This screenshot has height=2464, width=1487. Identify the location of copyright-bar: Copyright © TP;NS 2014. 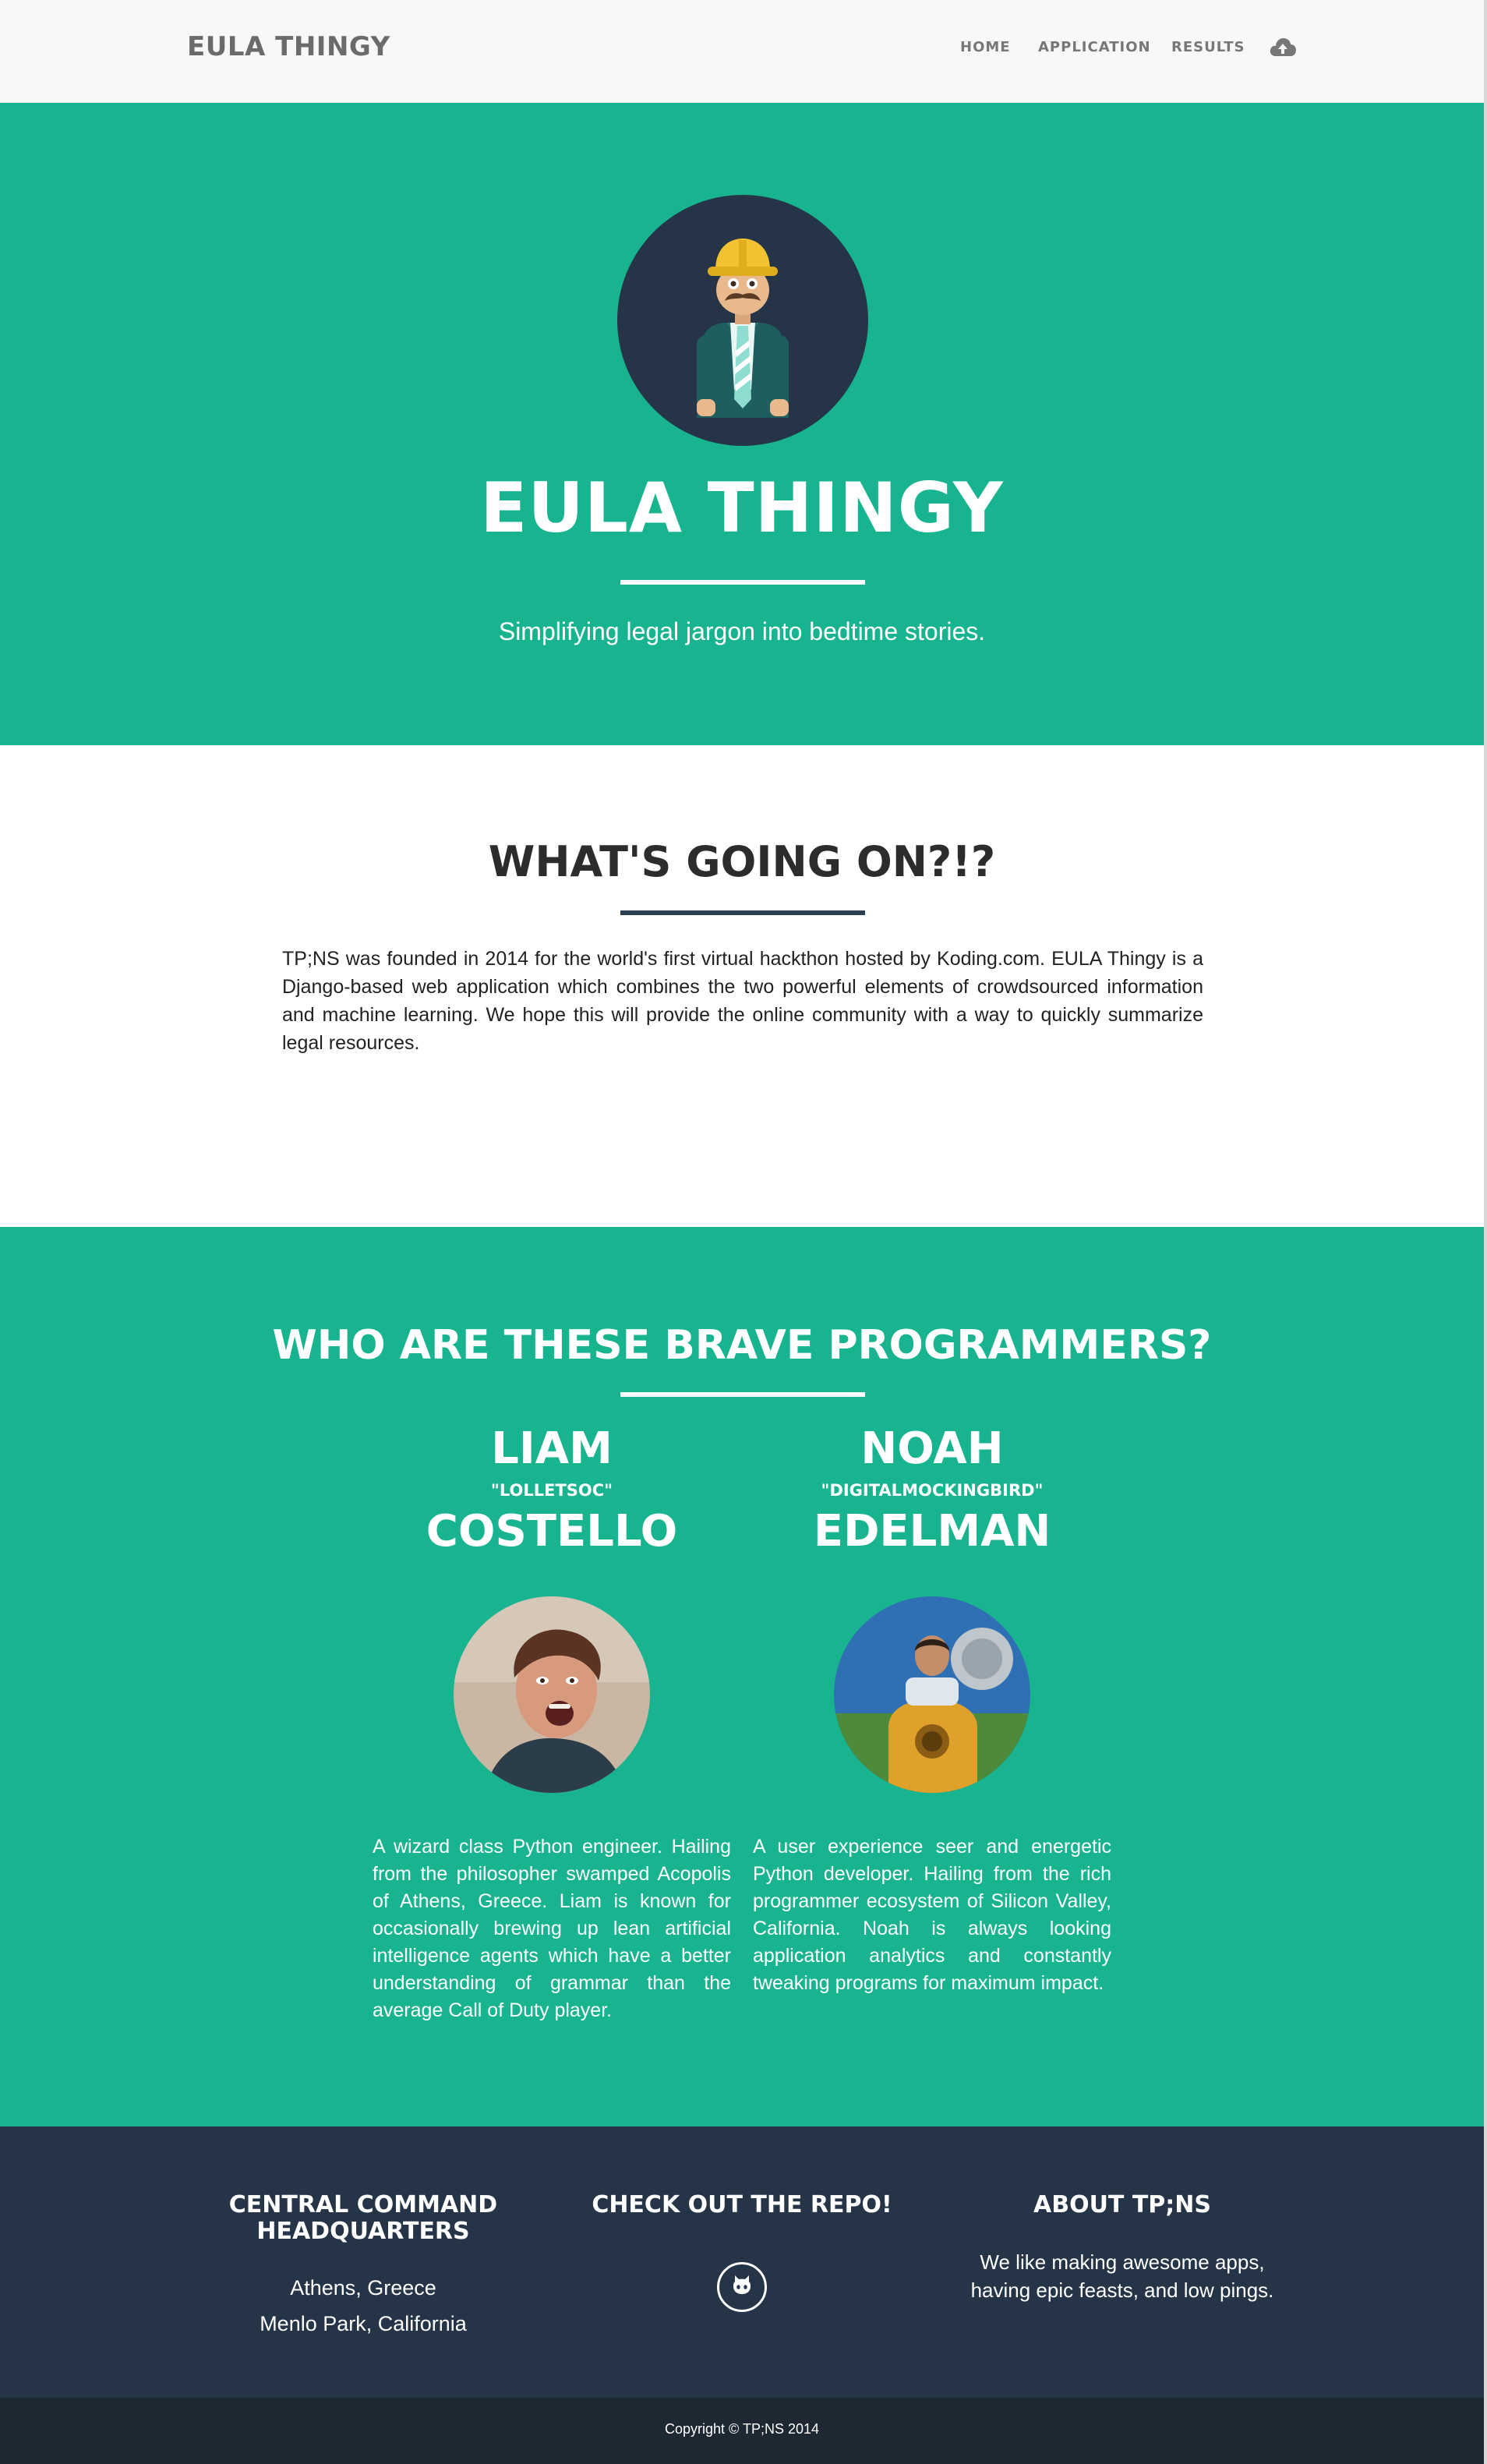
(742, 2431).